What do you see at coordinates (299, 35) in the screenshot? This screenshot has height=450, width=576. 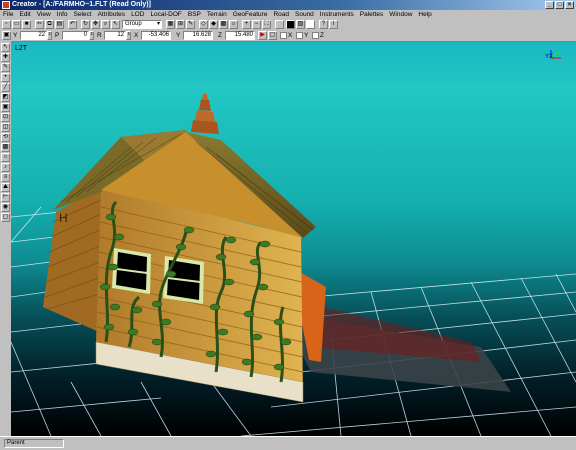 I see `axis-y-checkbox` at bounding box center [299, 35].